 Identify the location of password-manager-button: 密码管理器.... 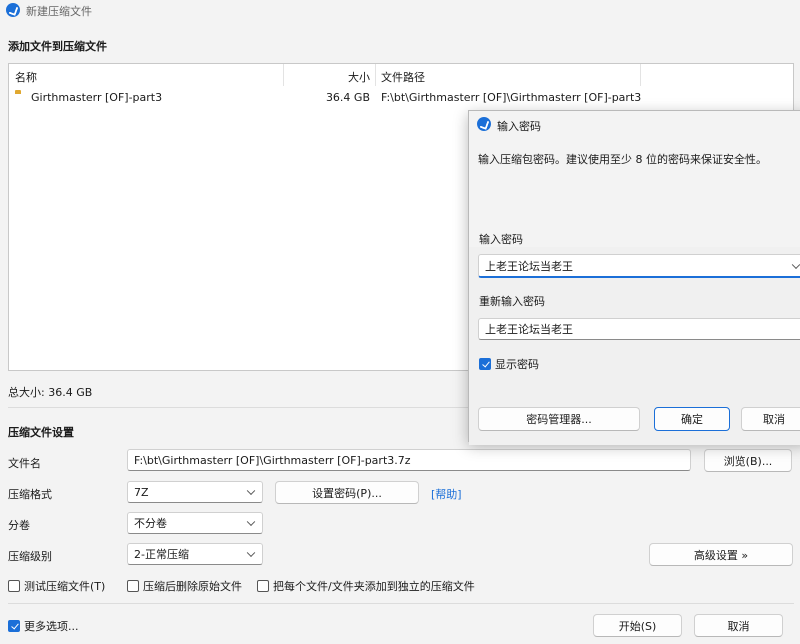
(559, 419).